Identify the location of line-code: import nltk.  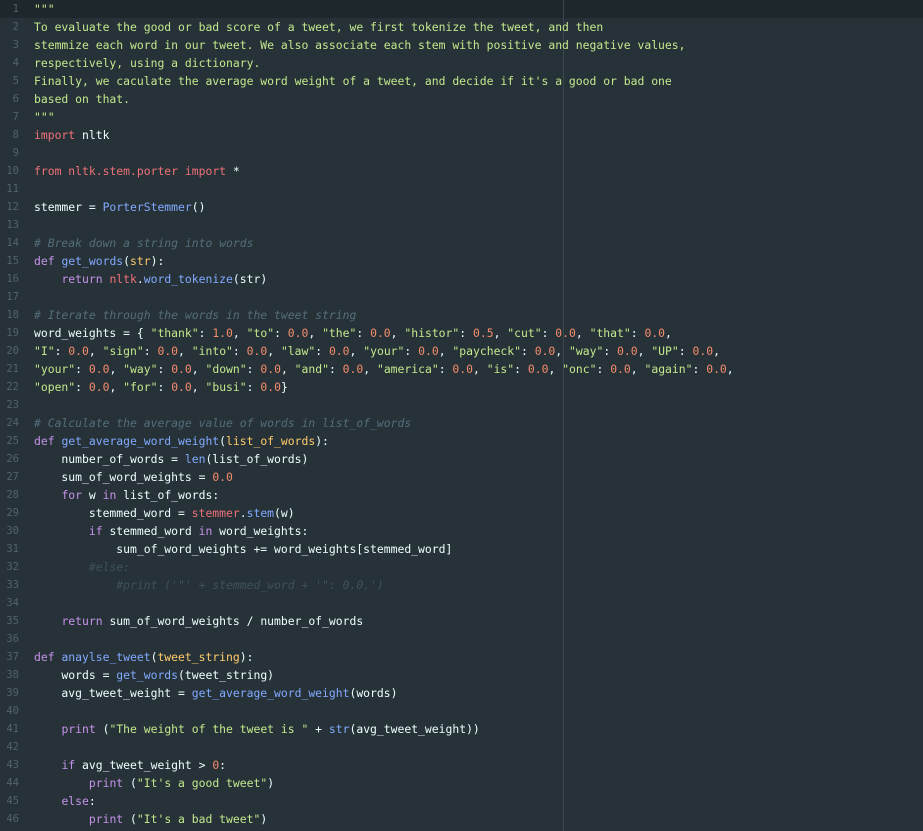
(71, 135).